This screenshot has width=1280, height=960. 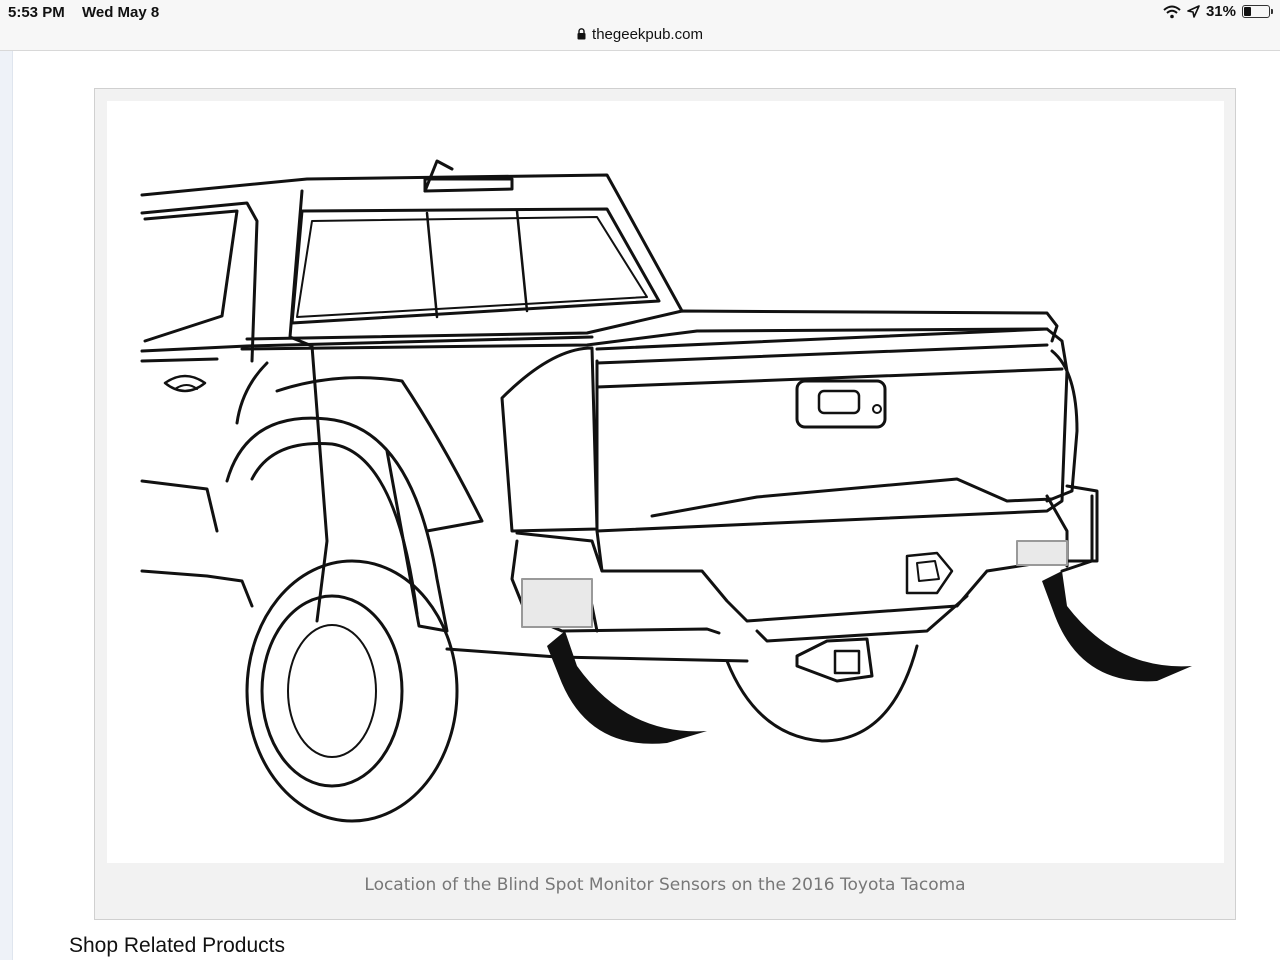 What do you see at coordinates (647, 34) in the screenshot?
I see `url-text: thegeekpub.com` at bounding box center [647, 34].